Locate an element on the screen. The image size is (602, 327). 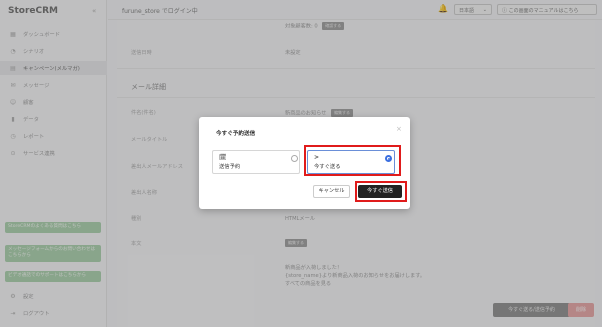
option-schedule: 🗓 送信予約 is located at coordinates (256, 162).